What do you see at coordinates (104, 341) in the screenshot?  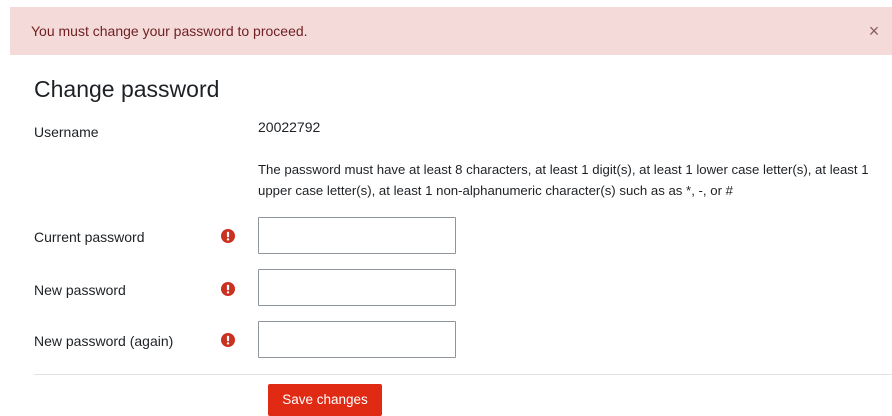 I see `new-password-again-label: New password (again)` at bounding box center [104, 341].